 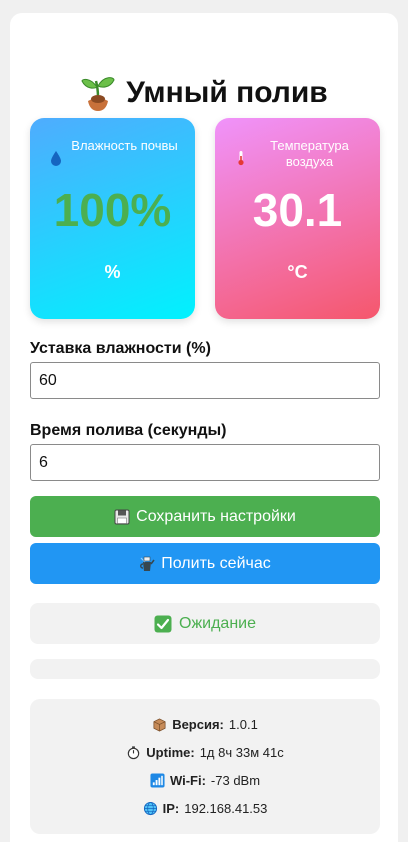 What do you see at coordinates (205, 462) in the screenshot?
I see `duration-input` at bounding box center [205, 462].